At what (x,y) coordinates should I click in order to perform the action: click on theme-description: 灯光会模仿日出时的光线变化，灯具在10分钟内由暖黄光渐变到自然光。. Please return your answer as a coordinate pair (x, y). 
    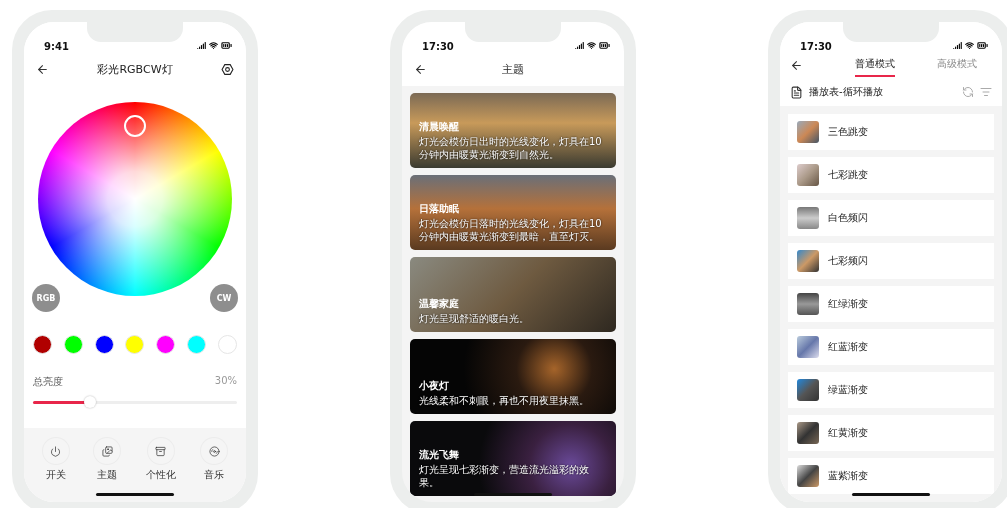
    Looking at the image, I should click on (511, 148).